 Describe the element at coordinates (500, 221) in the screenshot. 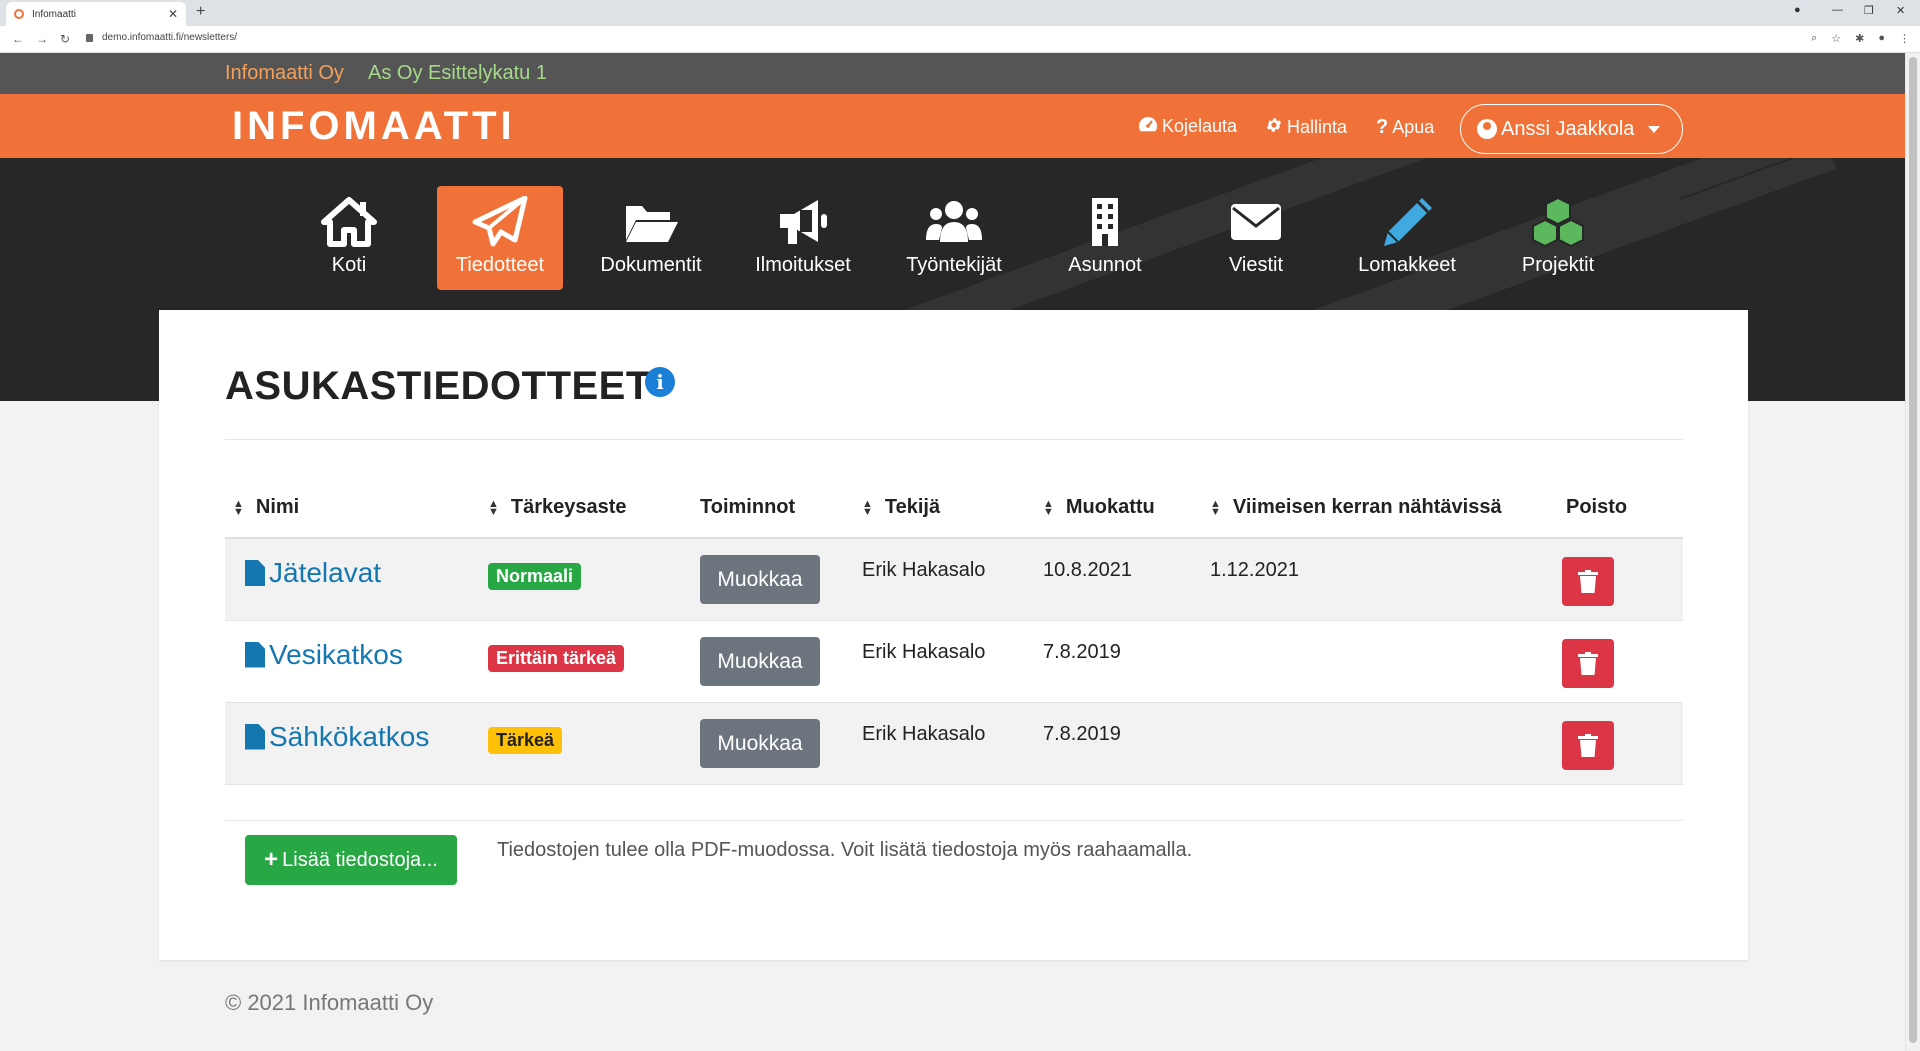

I see `paper-plane-icon` at that location.